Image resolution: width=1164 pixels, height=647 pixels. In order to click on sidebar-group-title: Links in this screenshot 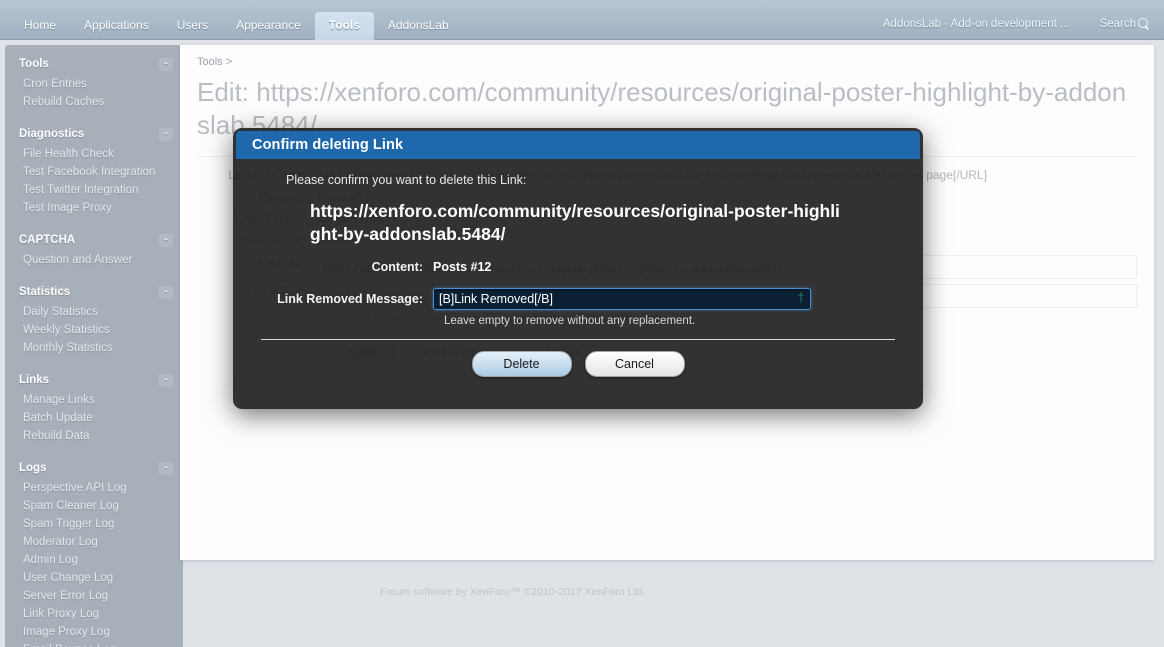, I will do `click(34, 380)`.